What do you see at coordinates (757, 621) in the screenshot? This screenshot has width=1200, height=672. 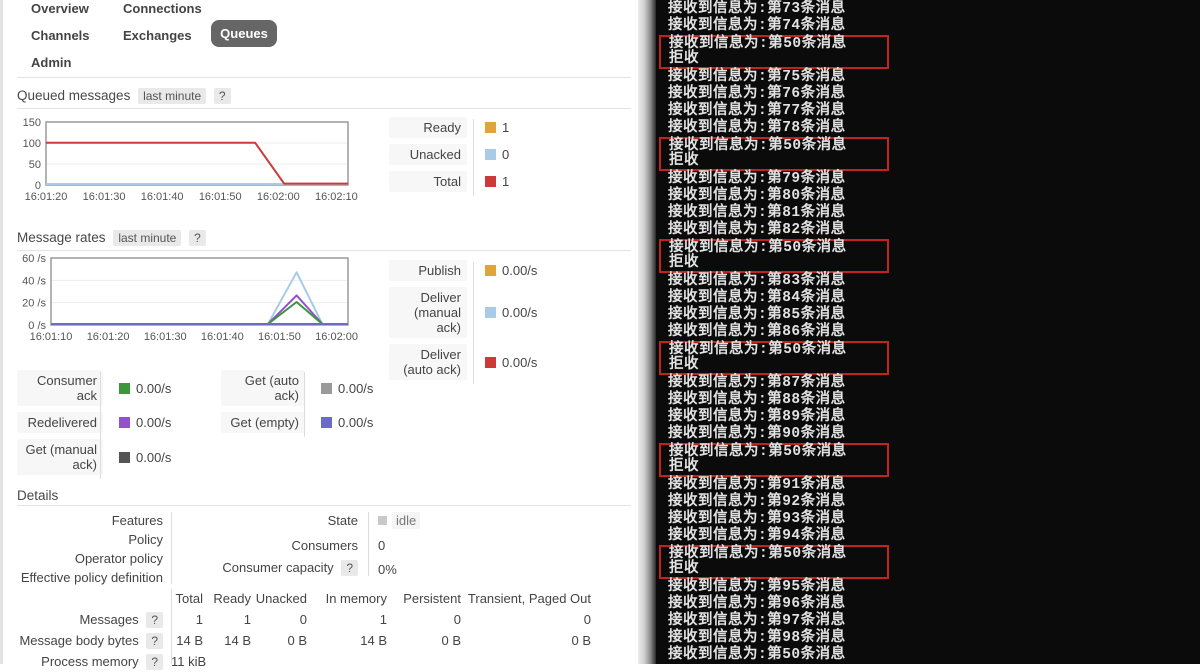 I see `console-line-text: 接收到信息为:第97条消息` at bounding box center [757, 621].